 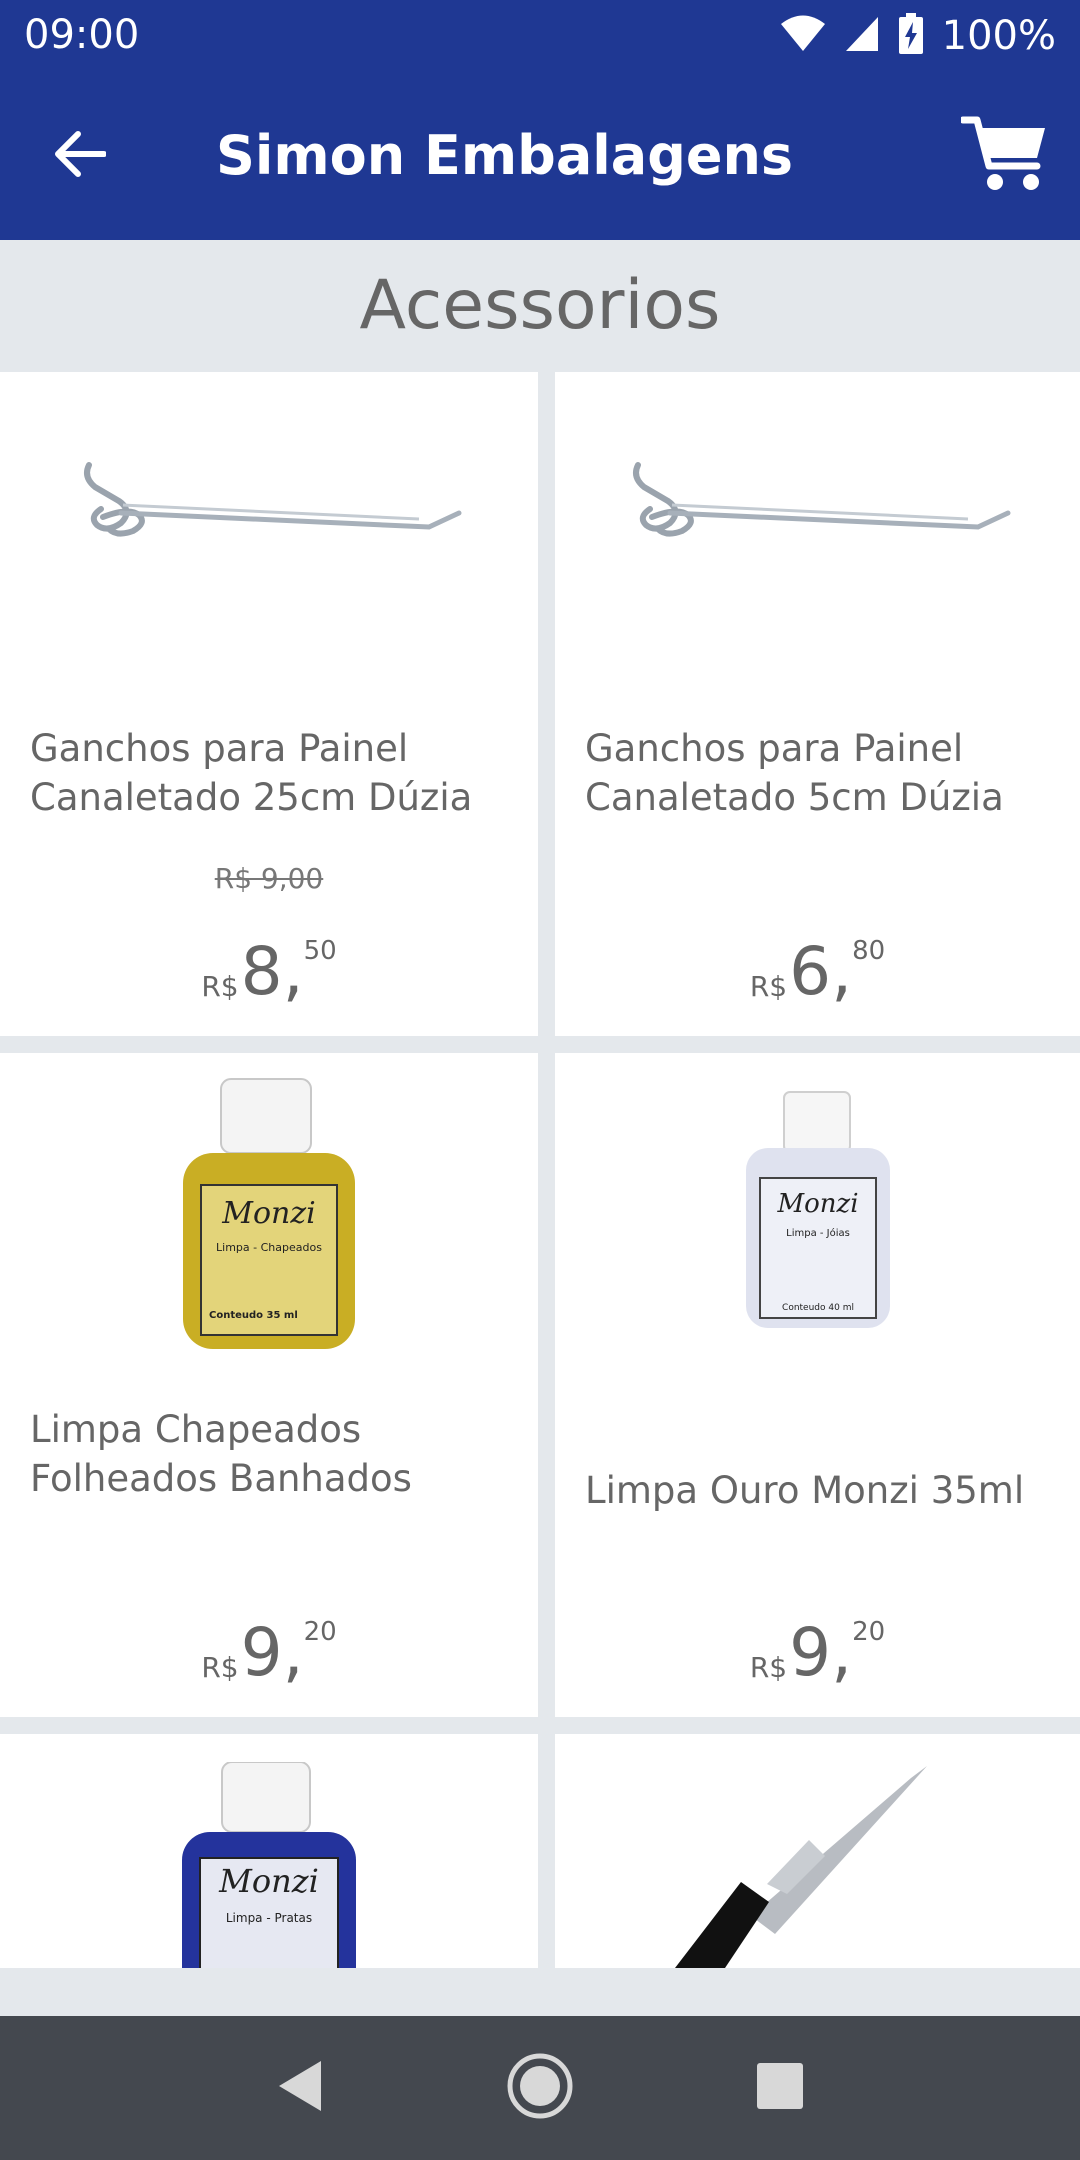 I want to click on yellow-bottle-image: Monzi Limpa - Chapeados Conteudo 35 ml, so click(x=269, y=1218).